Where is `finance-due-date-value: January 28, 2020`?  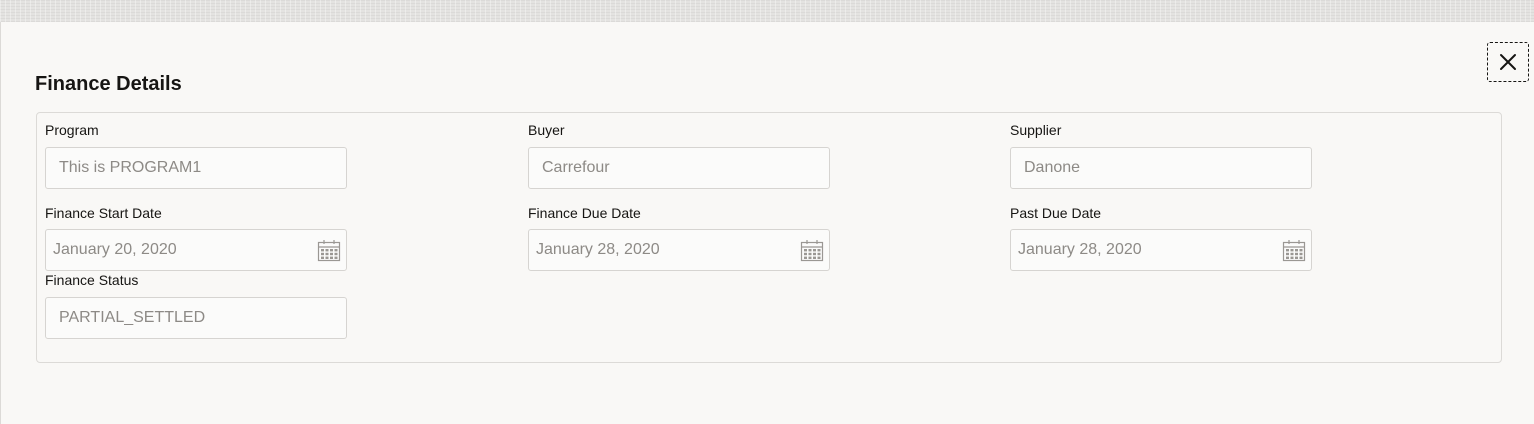
finance-due-date-value: January 28, 2020 is located at coordinates (598, 249).